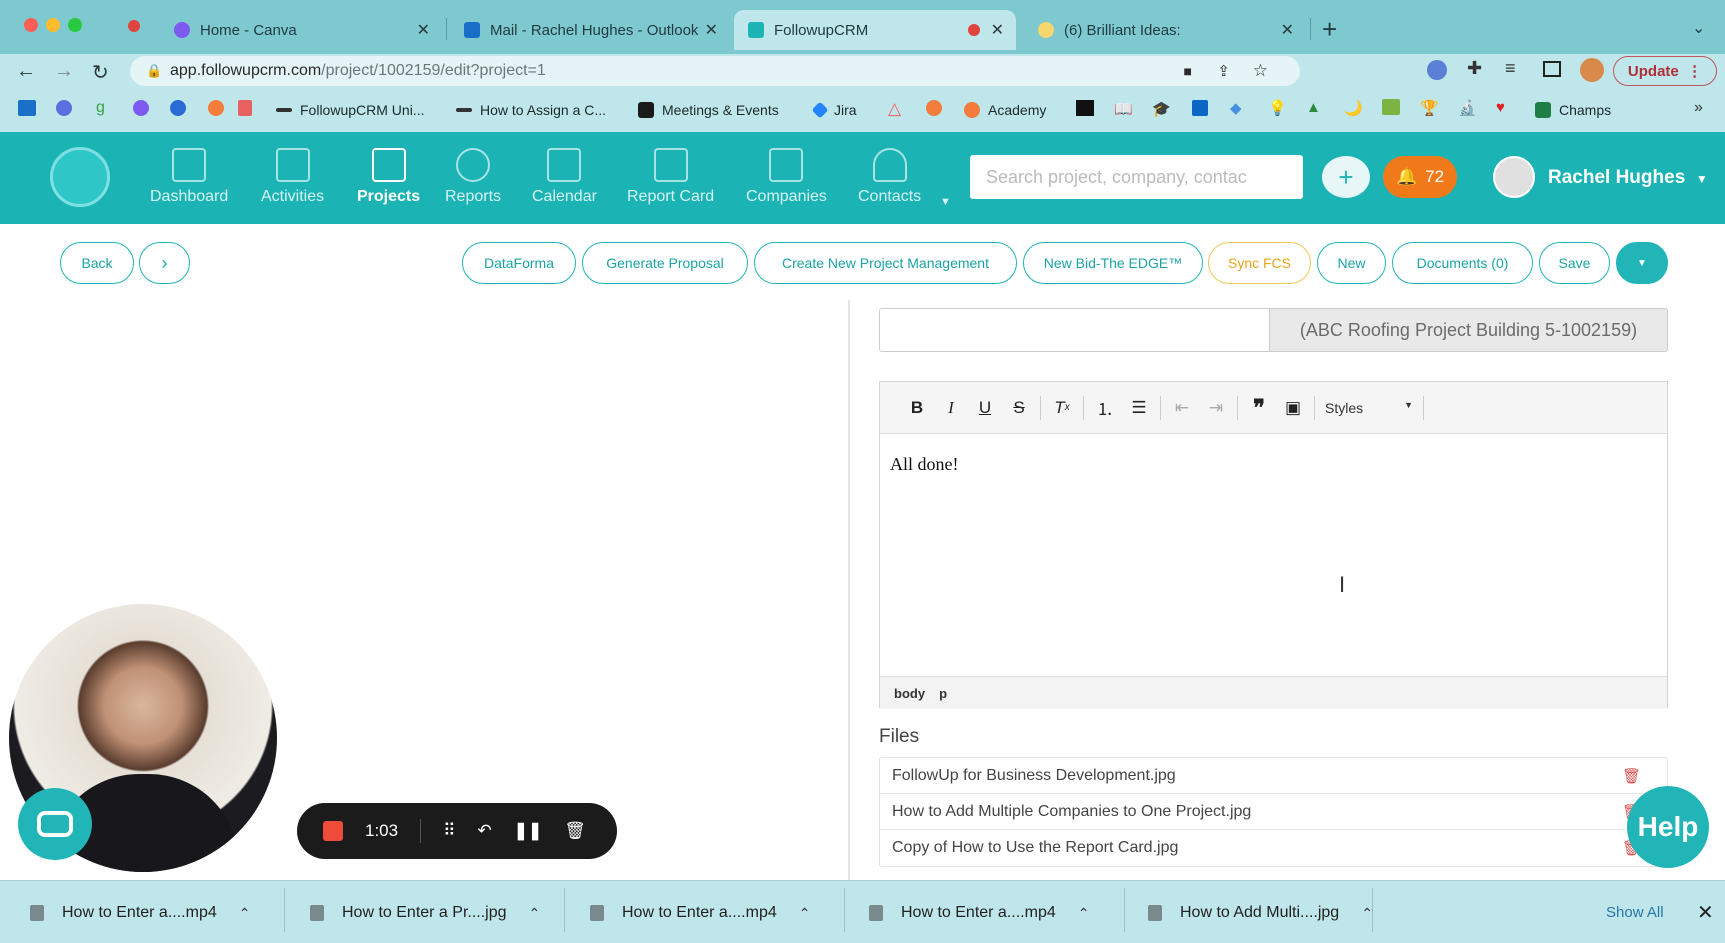  I want to click on chat-button, so click(55, 824).